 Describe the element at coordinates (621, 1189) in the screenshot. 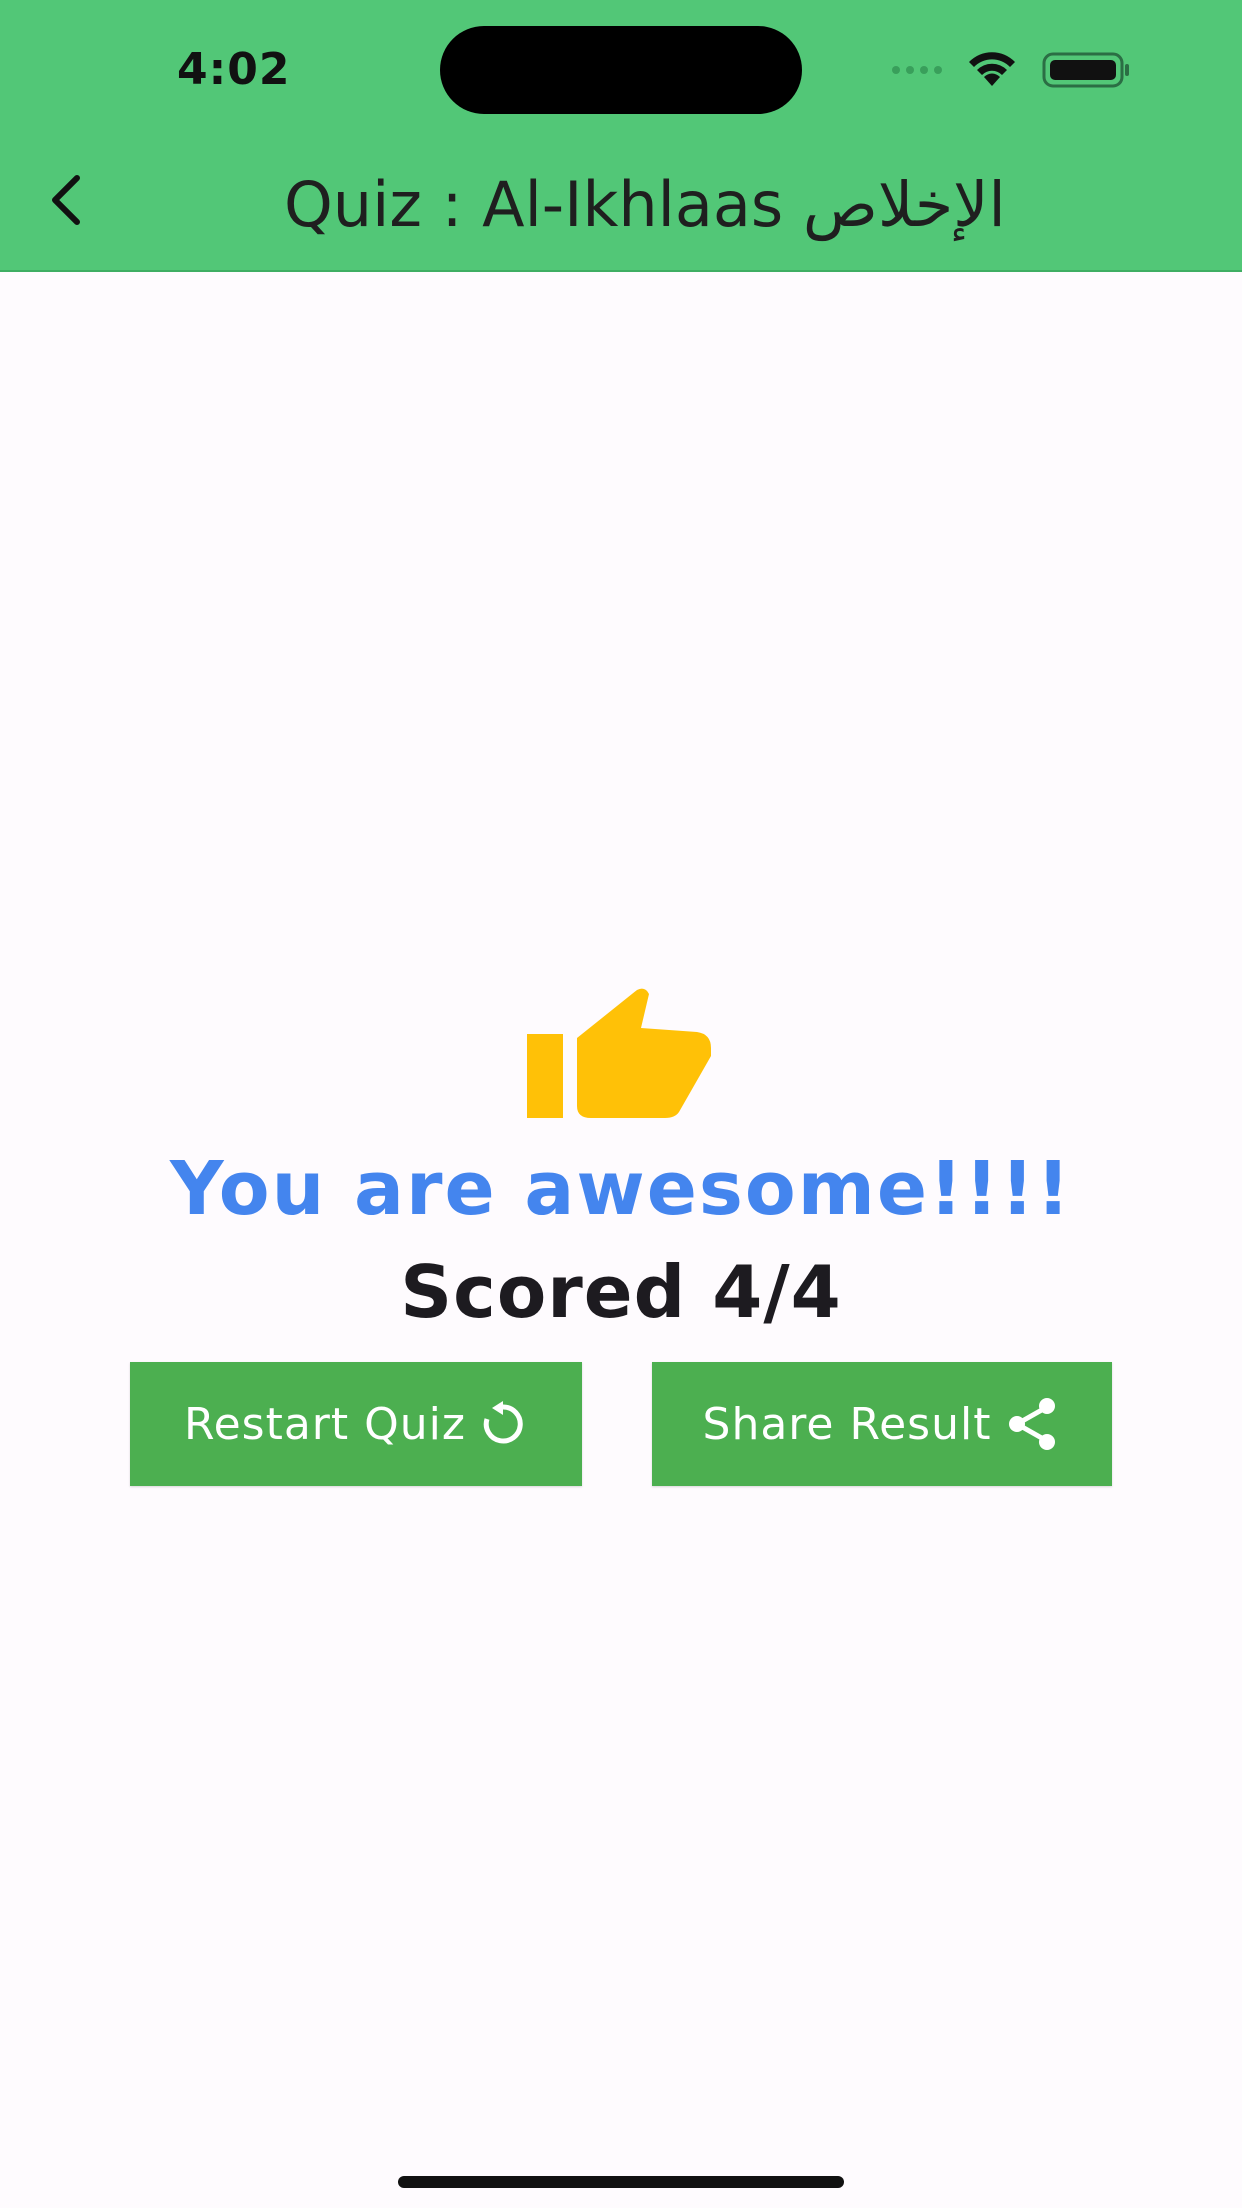

I see `result-message: You are awesome!!!!` at that location.